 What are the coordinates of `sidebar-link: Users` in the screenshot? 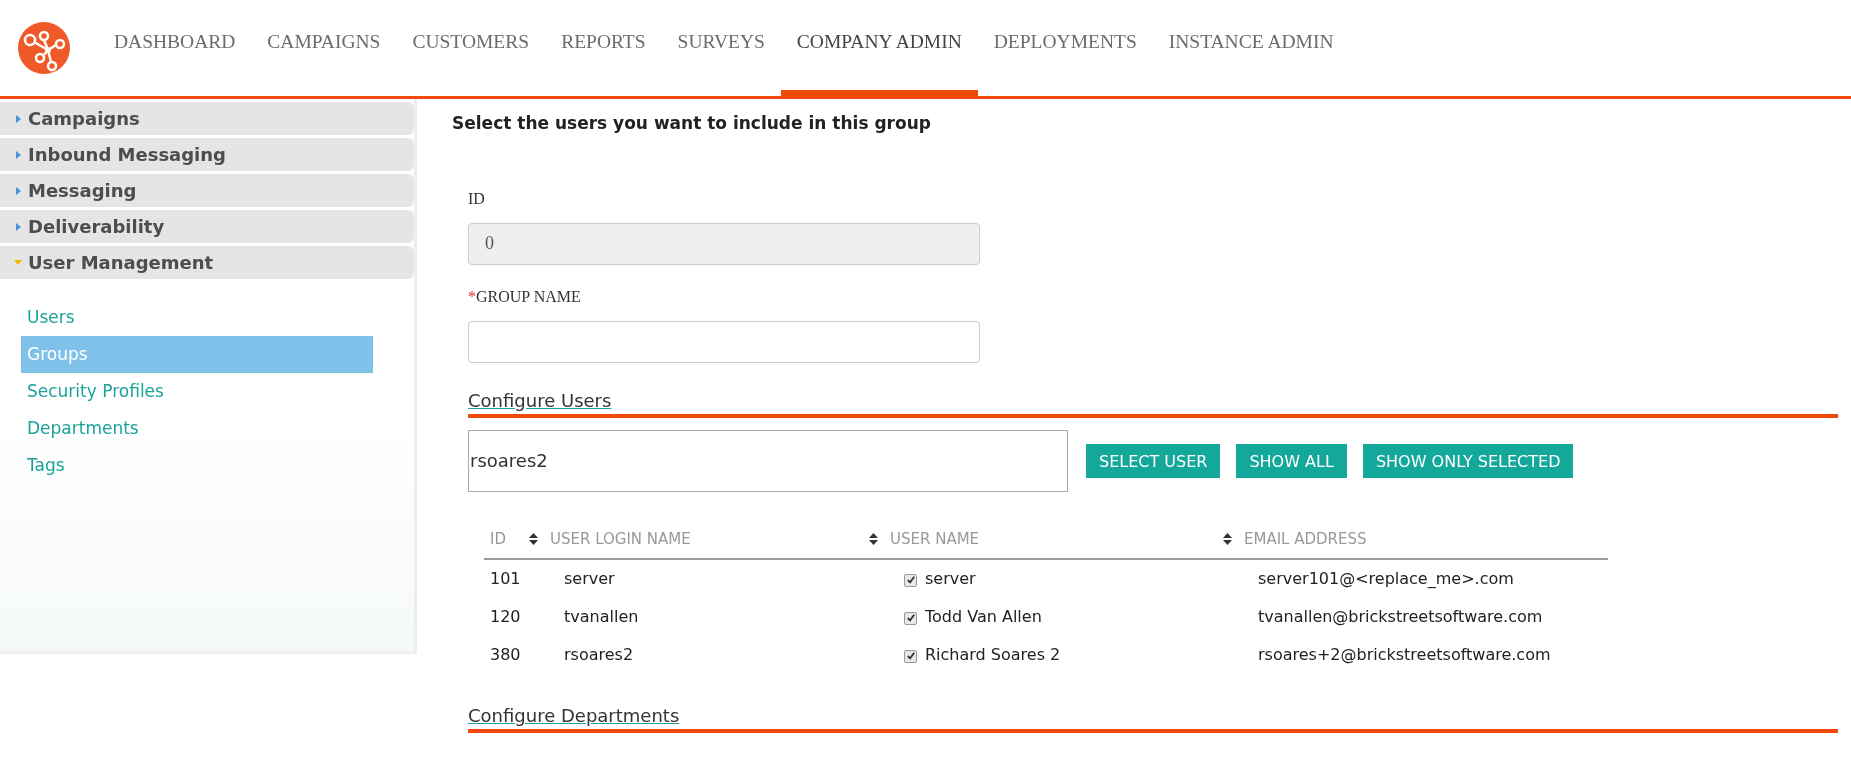 It's located at (197, 317).